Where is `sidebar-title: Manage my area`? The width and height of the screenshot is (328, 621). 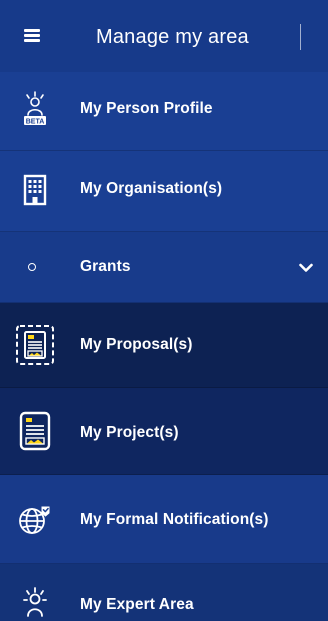
sidebar-title: Manage my area is located at coordinates (172, 37).